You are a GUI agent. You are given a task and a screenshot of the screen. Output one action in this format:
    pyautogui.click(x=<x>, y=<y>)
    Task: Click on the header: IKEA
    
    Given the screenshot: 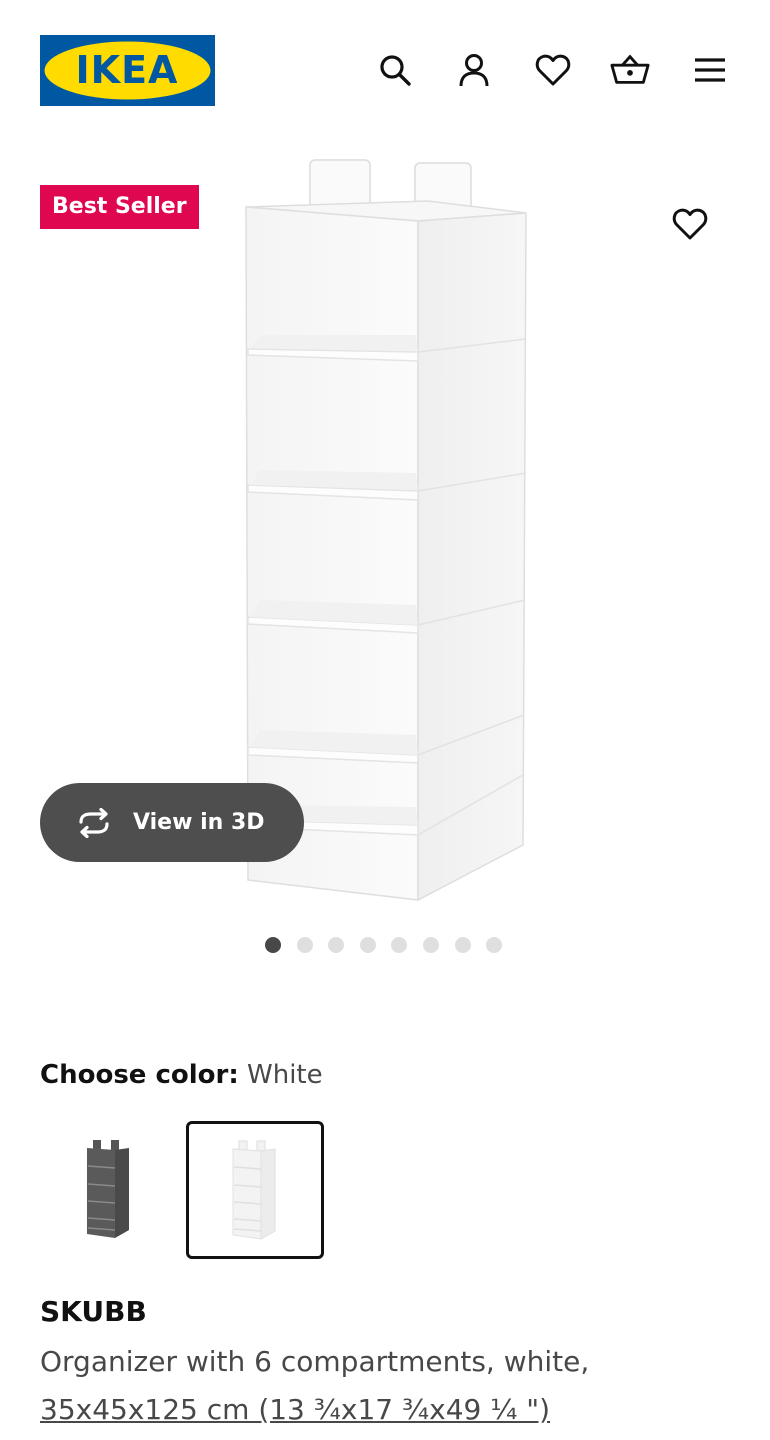 What is the action you would take?
    pyautogui.click(x=385, y=70)
    